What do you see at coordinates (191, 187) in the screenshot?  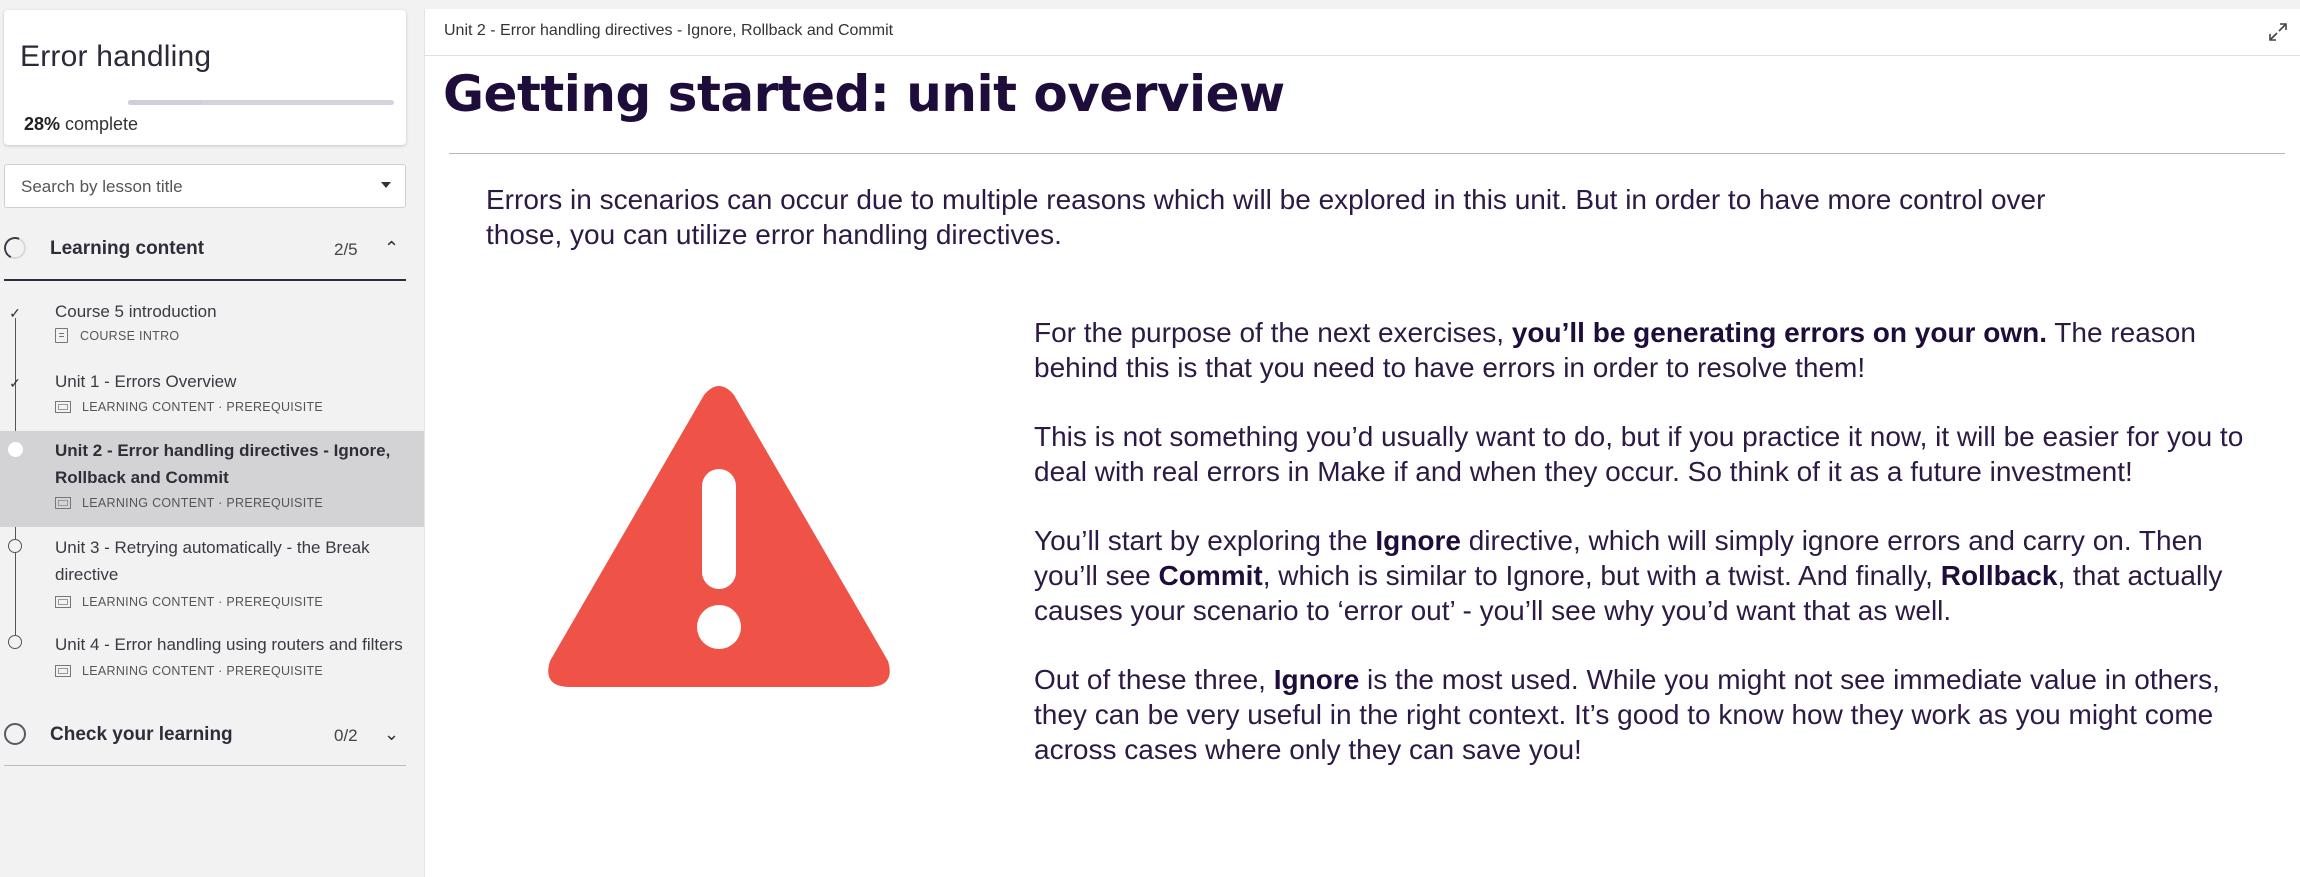 I see `lesson-search-input` at bounding box center [191, 187].